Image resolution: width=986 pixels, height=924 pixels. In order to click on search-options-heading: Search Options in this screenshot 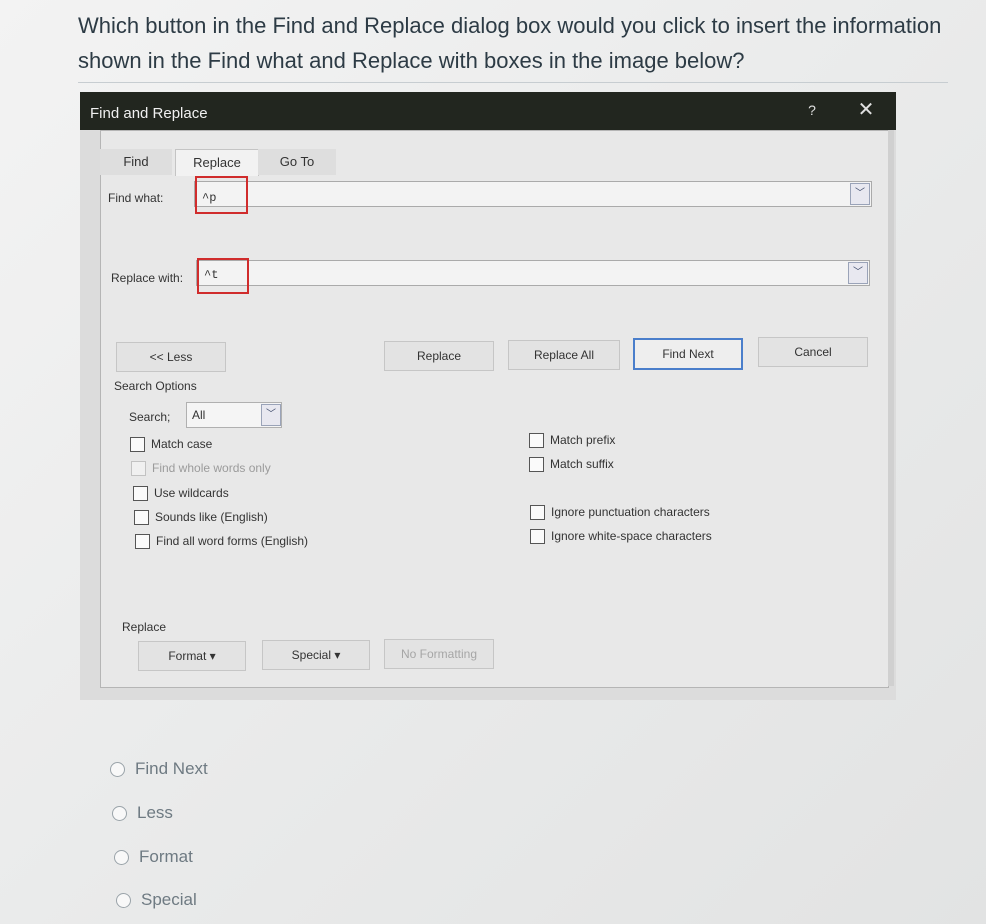, I will do `click(155, 386)`.